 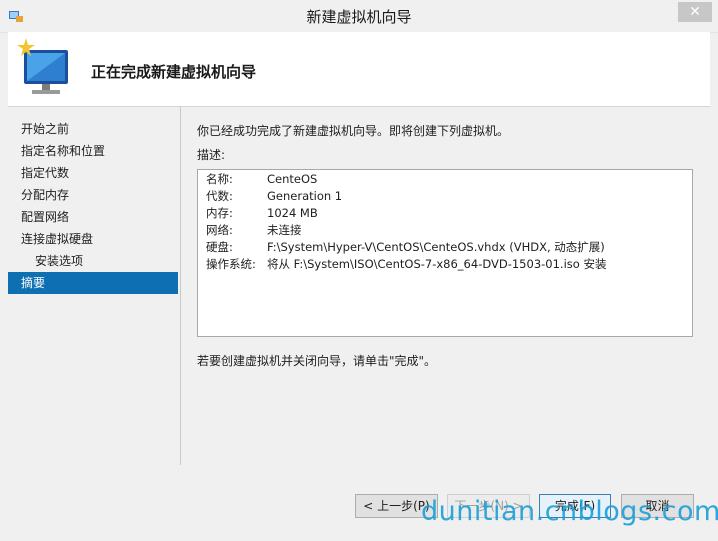 I want to click on detail-key: 网络:, so click(x=219, y=230).